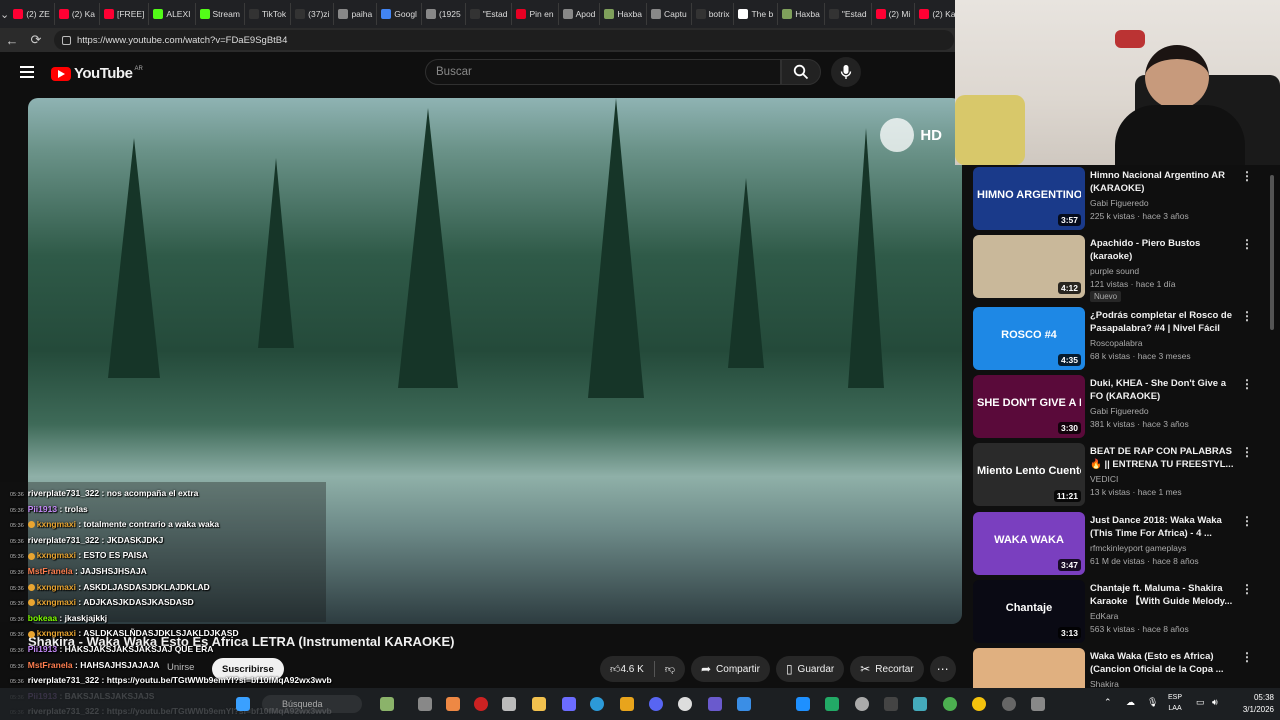  Describe the element at coordinates (444, 14) in the screenshot. I see `browser-tab: (1925` at that location.